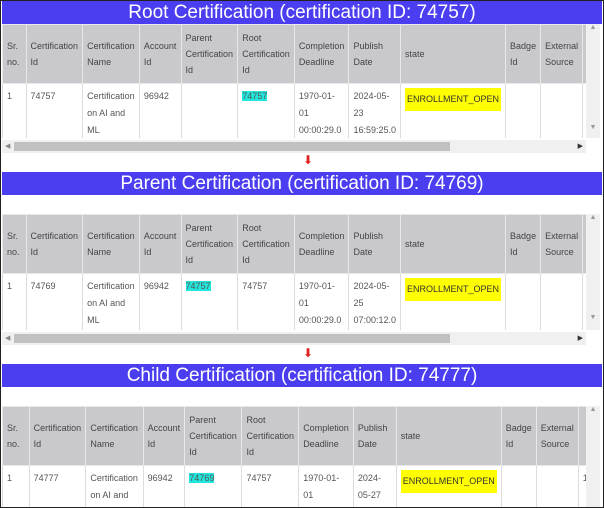 Image resolution: width=604 pixels, height=508 pixels. What do you see at coordinates (202, 478) in the screenshot?
I see `highlighted-id: 74769` at bounding box center [202, 478].